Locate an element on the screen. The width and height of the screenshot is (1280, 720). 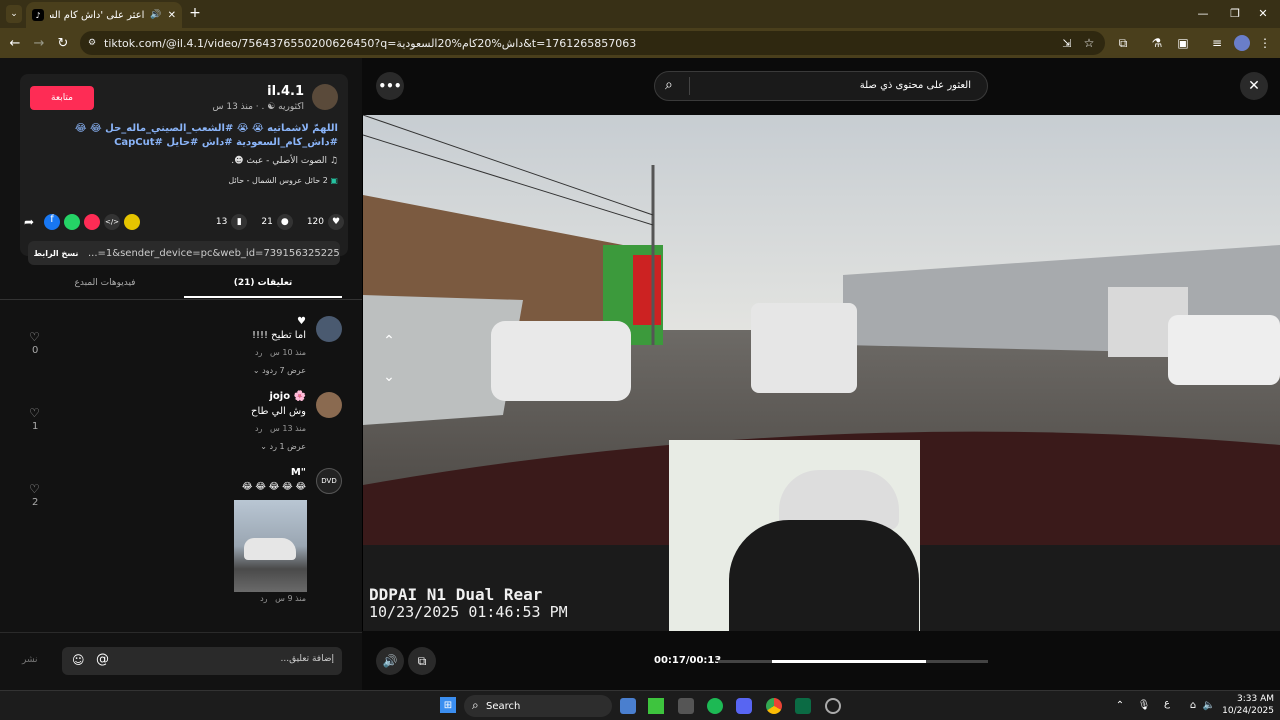
copy-link-button: نسخ الرابط is located at coordinates (56, 253).